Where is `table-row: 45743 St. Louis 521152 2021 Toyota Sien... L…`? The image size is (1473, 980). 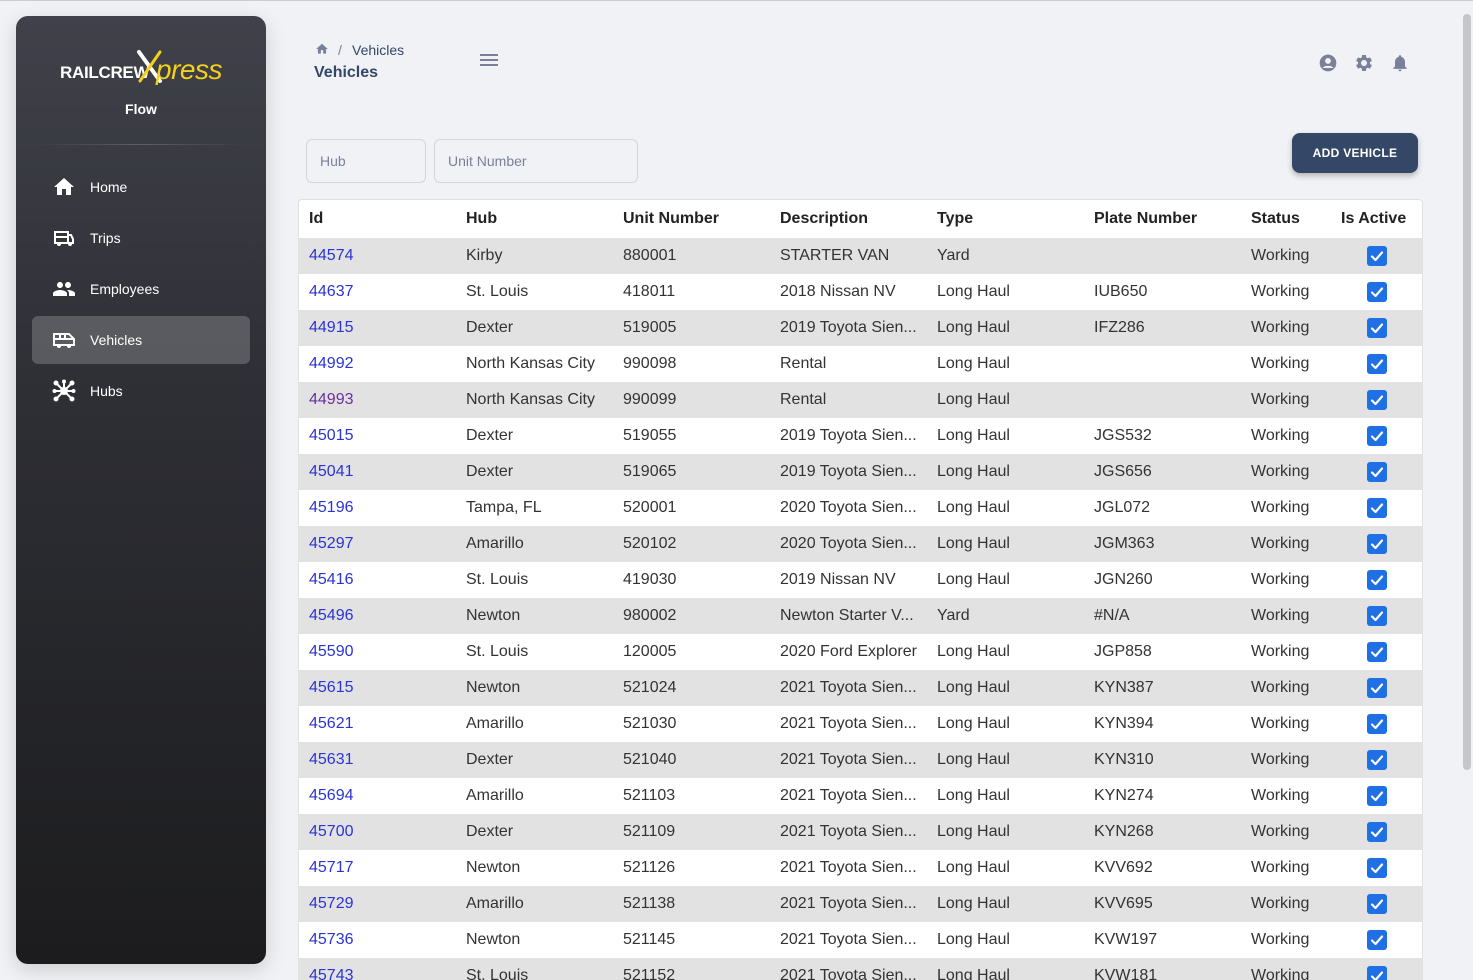 table-row: 45743 St. Louis 521152 2021 Toyota Sien... L… is located at coordinates (860, 969).